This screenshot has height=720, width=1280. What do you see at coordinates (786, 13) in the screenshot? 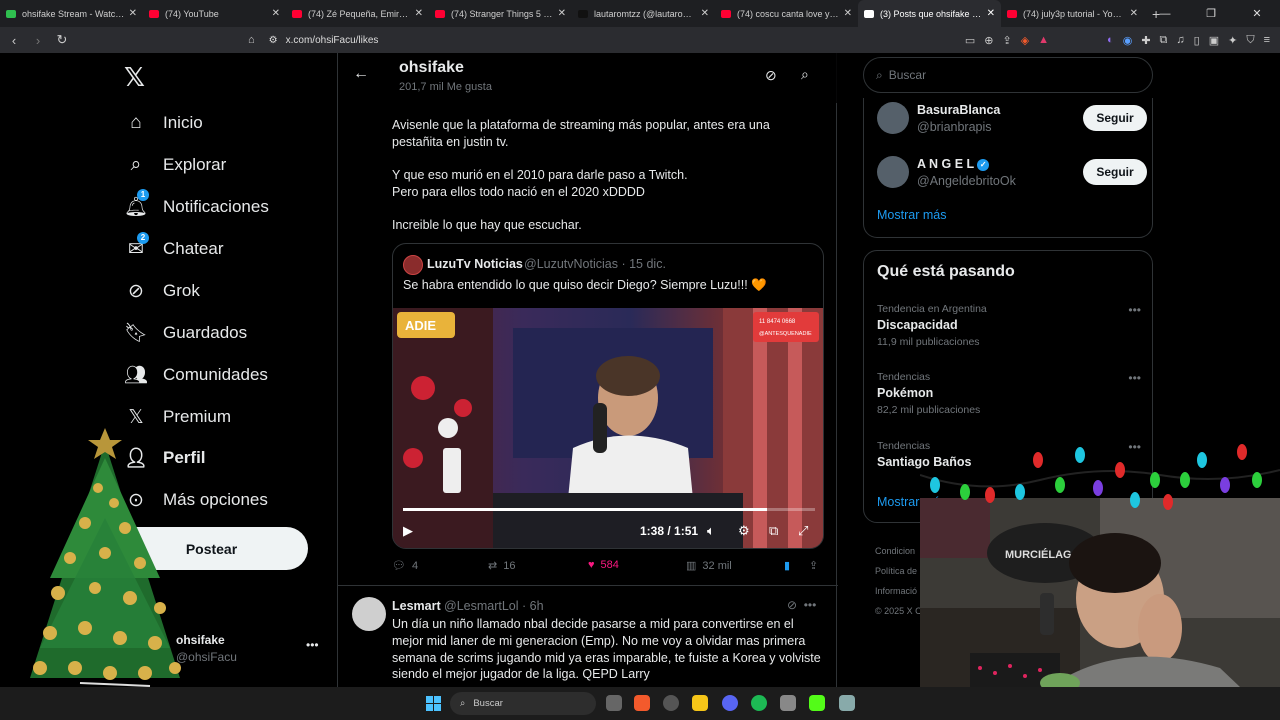
I see `browser-tab: (74) coscu canta love yourself ✕` at bounding box center [786, 13].